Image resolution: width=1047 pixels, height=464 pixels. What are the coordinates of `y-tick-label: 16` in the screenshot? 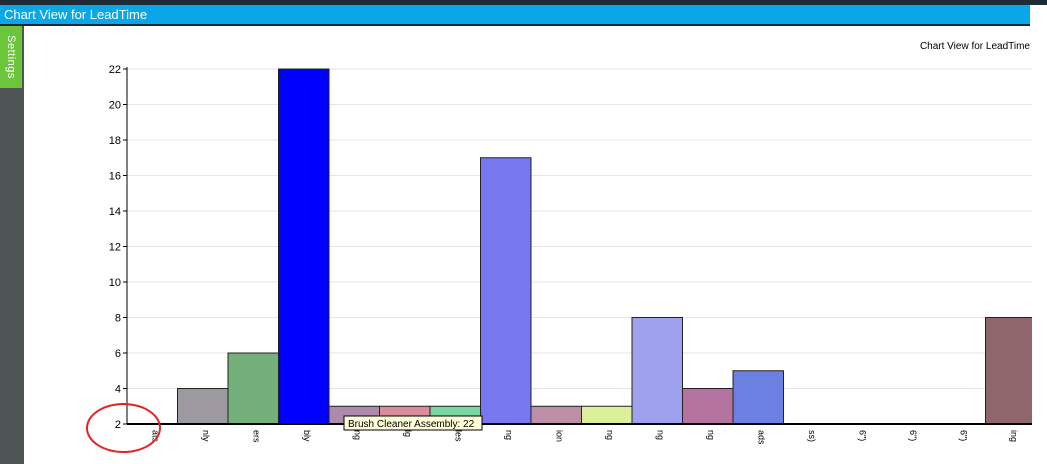 It's located at (115, 177).